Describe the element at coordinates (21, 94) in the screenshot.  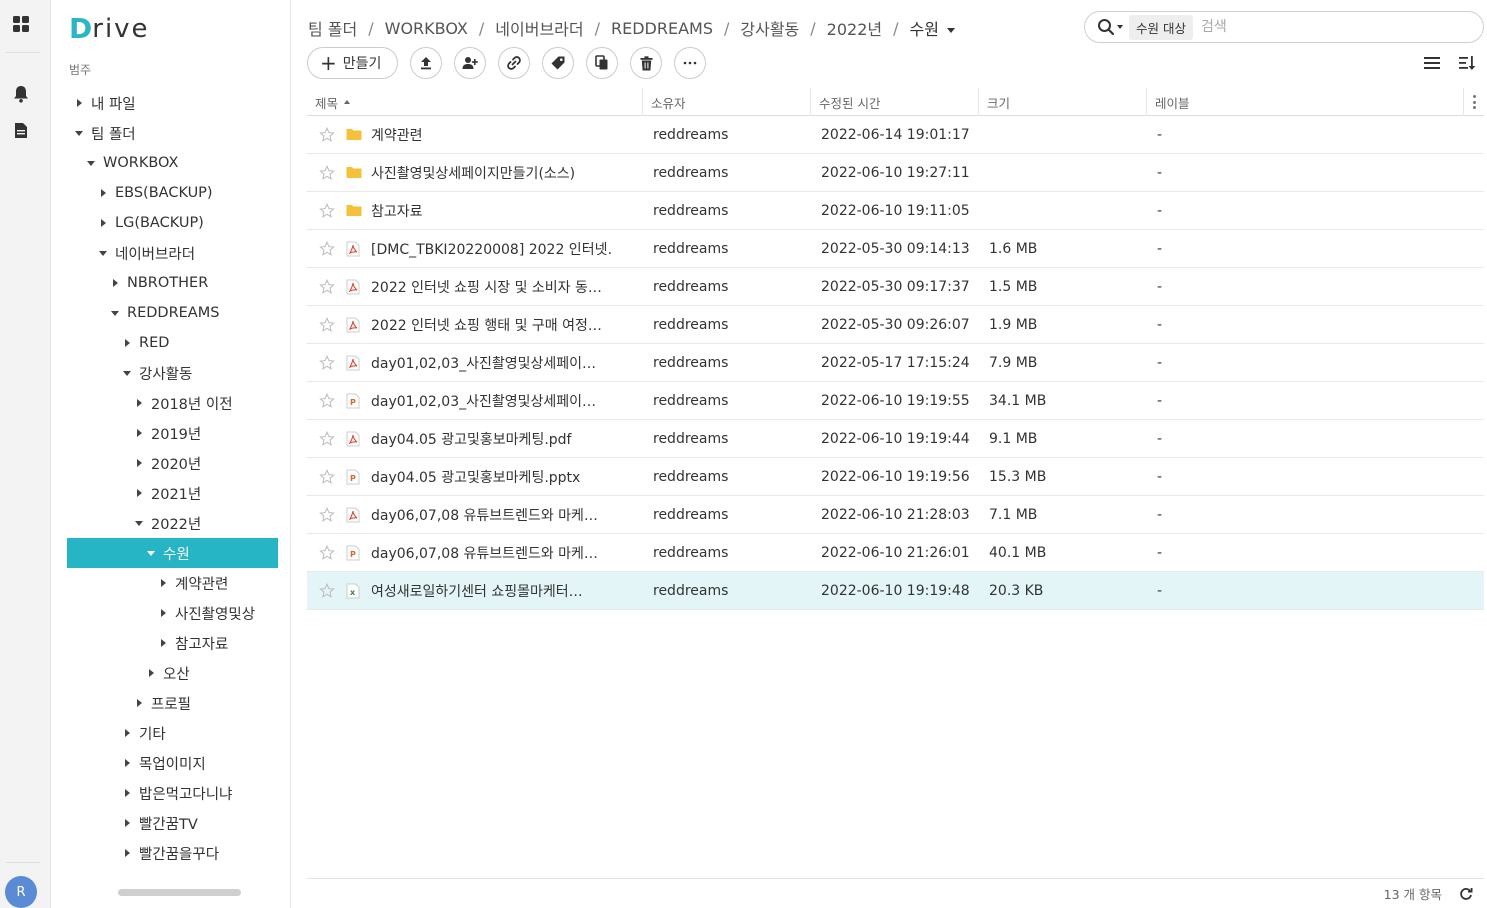
I see `notification-bell-icon` at that location.